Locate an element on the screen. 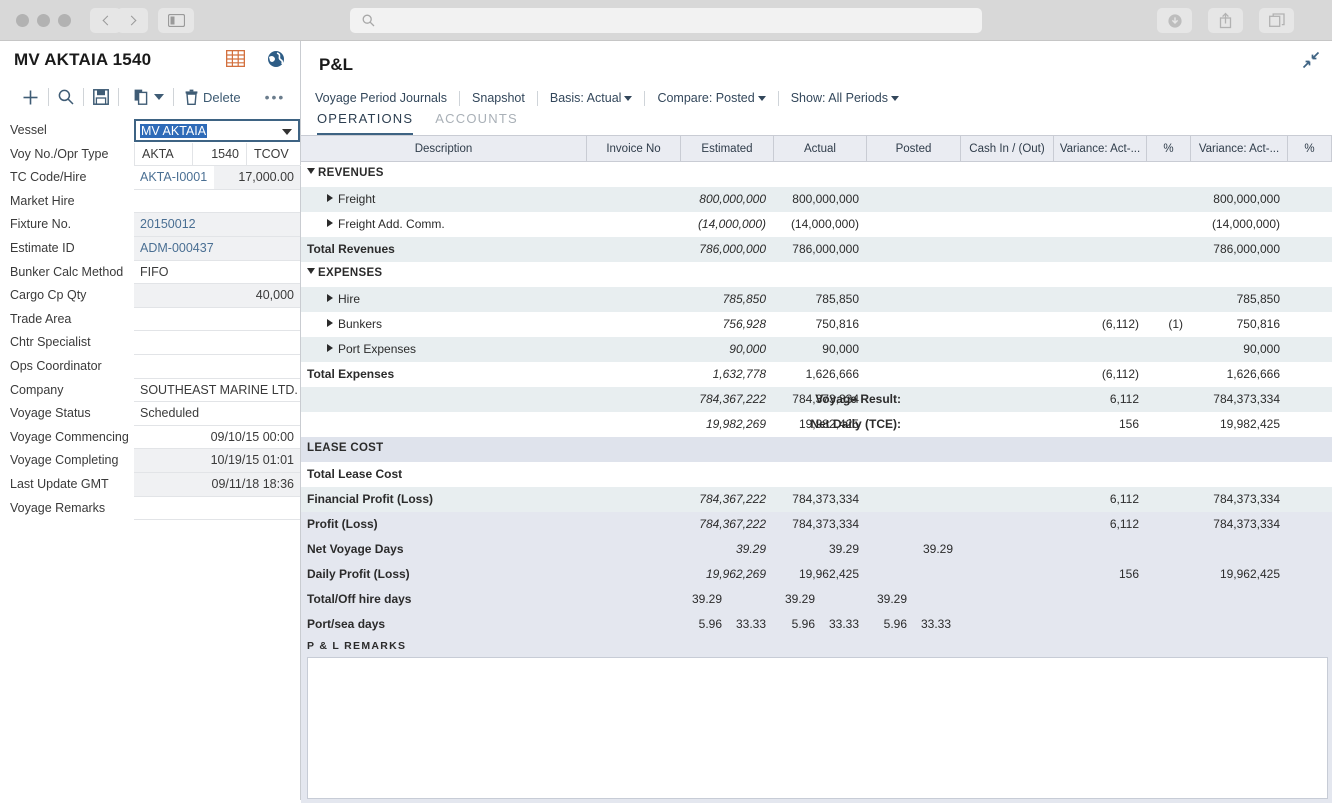  search-button is located at coordinates (66, 97).